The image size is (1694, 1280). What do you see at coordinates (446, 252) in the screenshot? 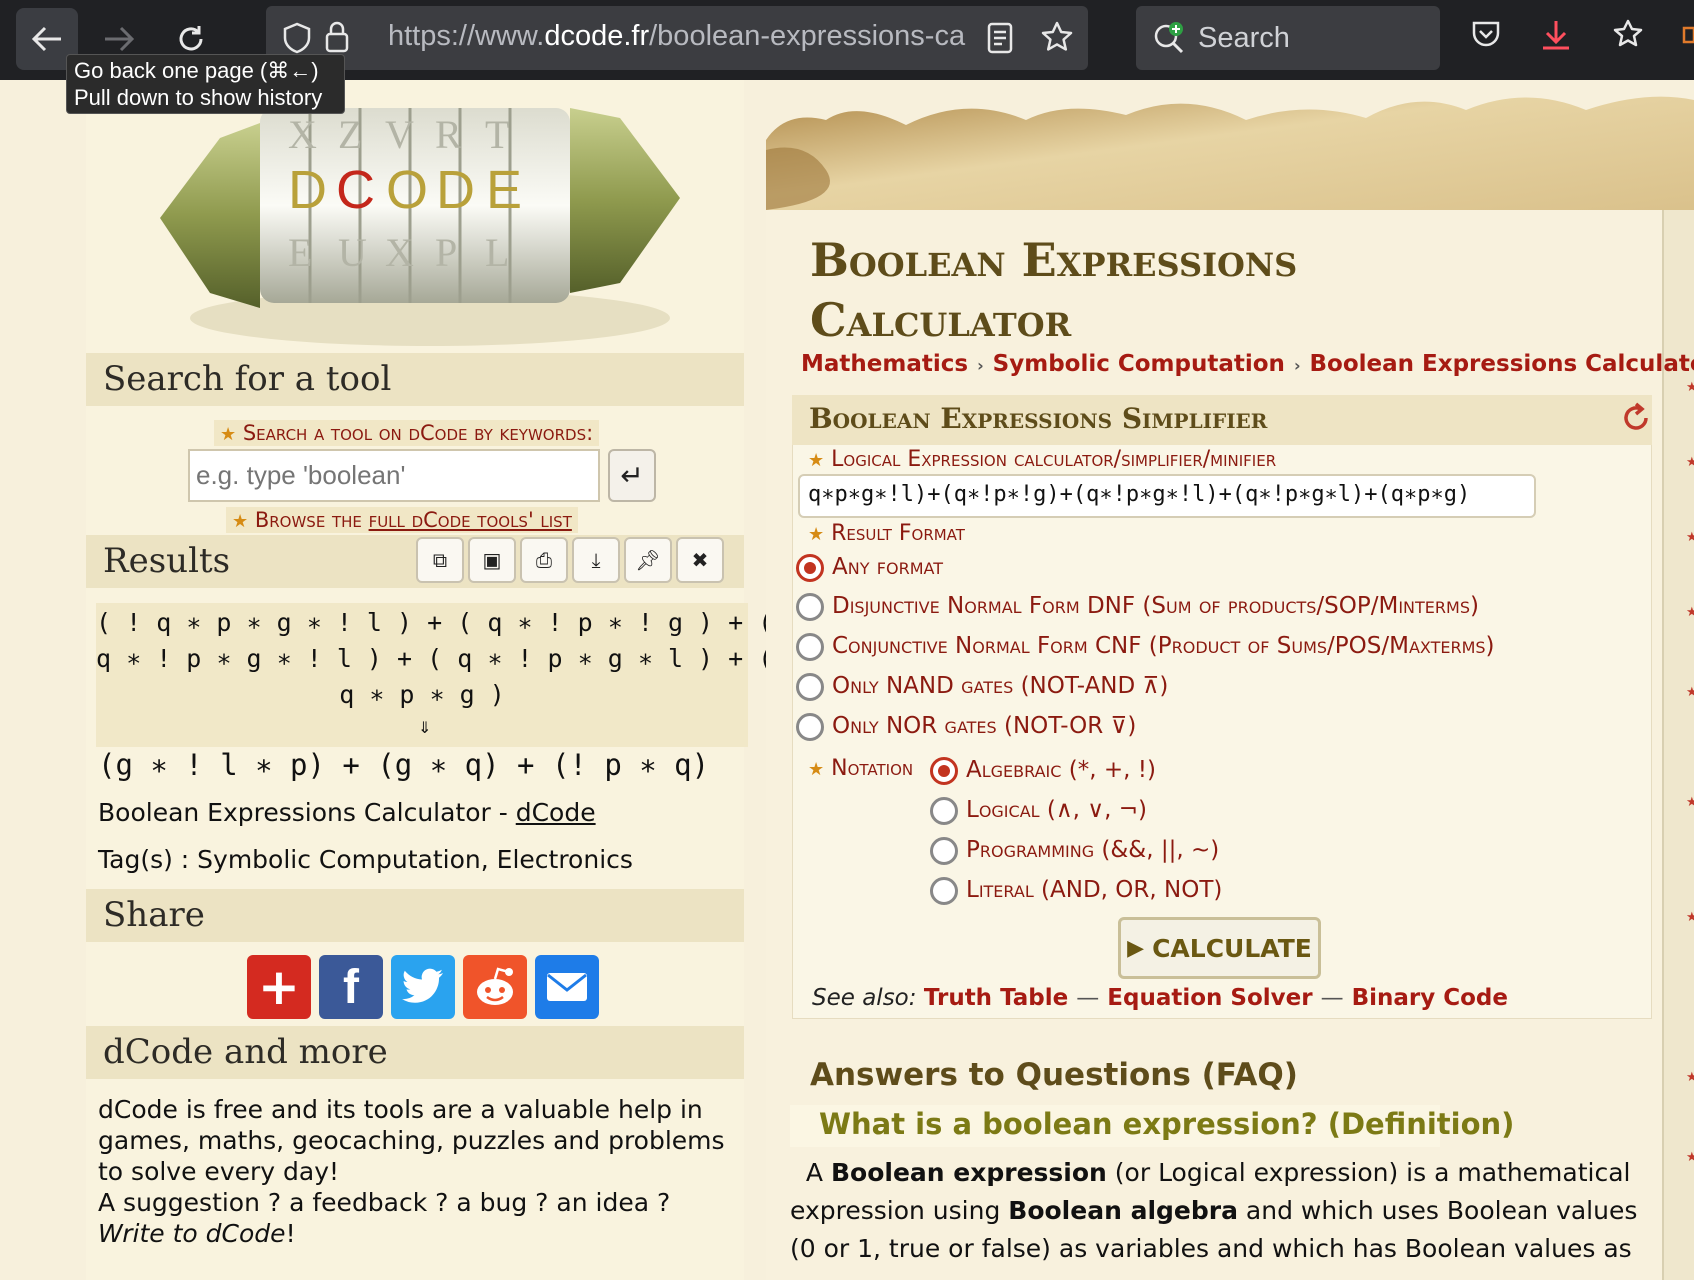
I see `svg-text: P` at bounding box center [446, 252].